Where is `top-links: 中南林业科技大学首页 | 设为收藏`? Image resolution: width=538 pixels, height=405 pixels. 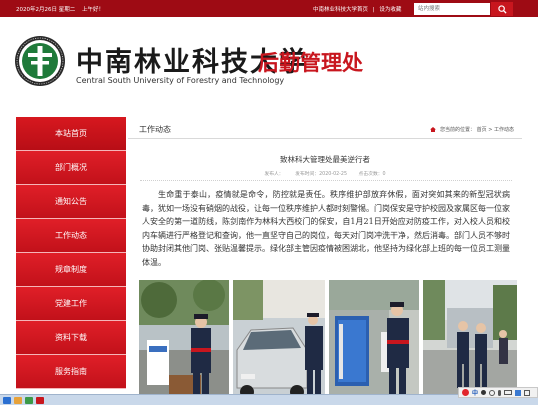
top-links: 中南林业科技大学首页 | 设为收藏 is located at coordinates (357, 9).